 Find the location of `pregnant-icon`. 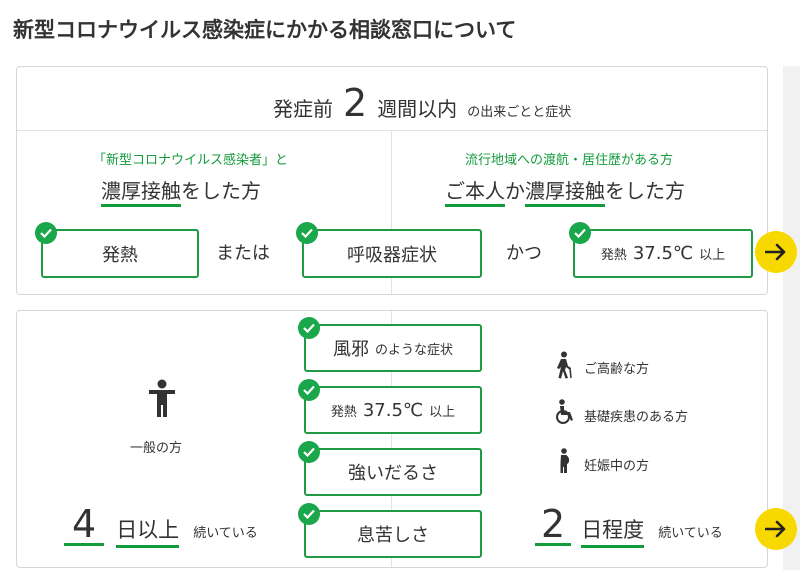

pregnant-icon is located at coordinates (565, 463).